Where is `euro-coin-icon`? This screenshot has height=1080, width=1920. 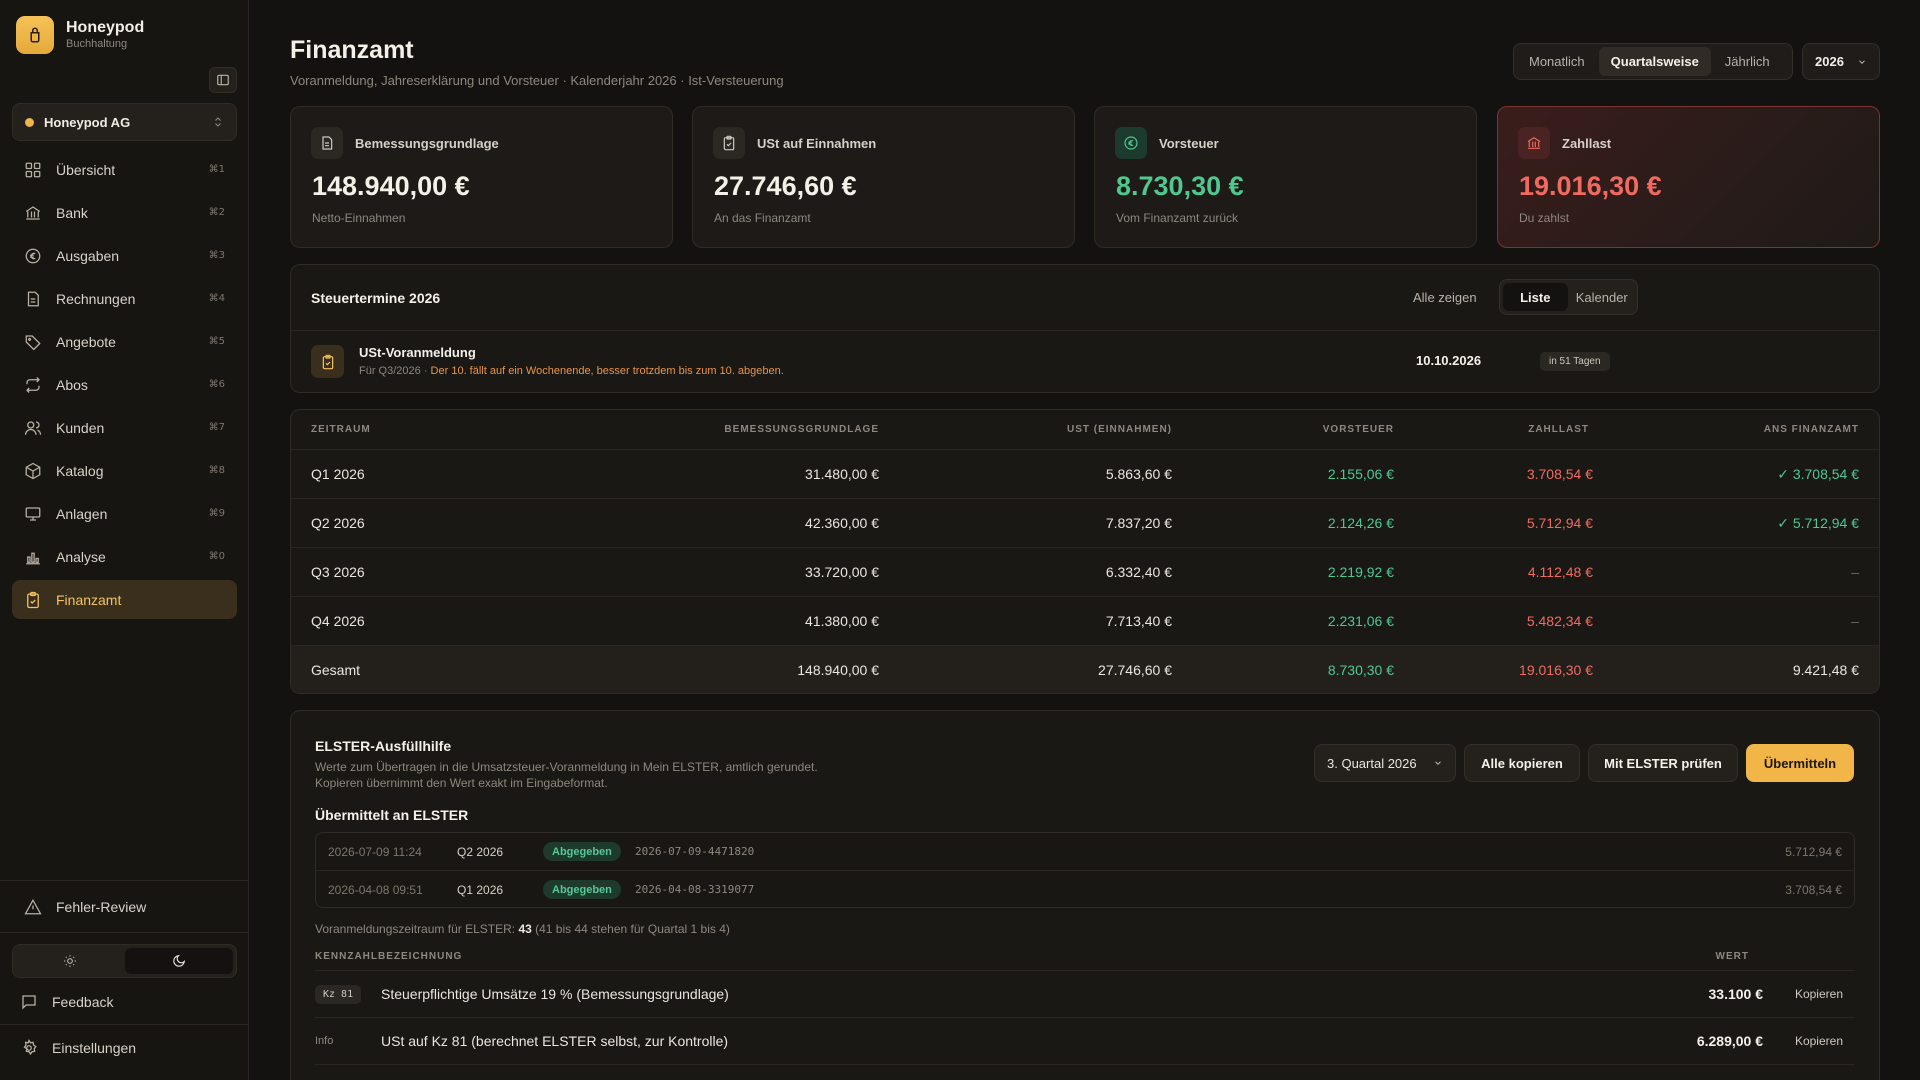
euro-coin-icon is located at coordinates (1131, 143).